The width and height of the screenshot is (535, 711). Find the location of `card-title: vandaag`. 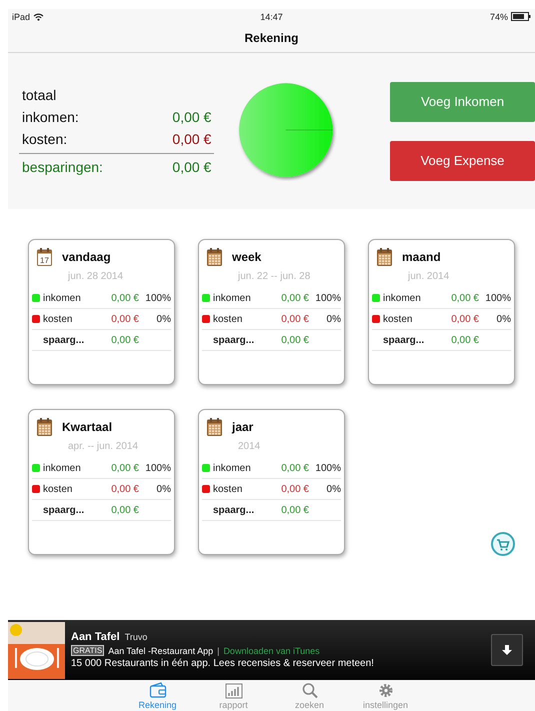

card-title: vandaag is located at coordinates (86, 257).